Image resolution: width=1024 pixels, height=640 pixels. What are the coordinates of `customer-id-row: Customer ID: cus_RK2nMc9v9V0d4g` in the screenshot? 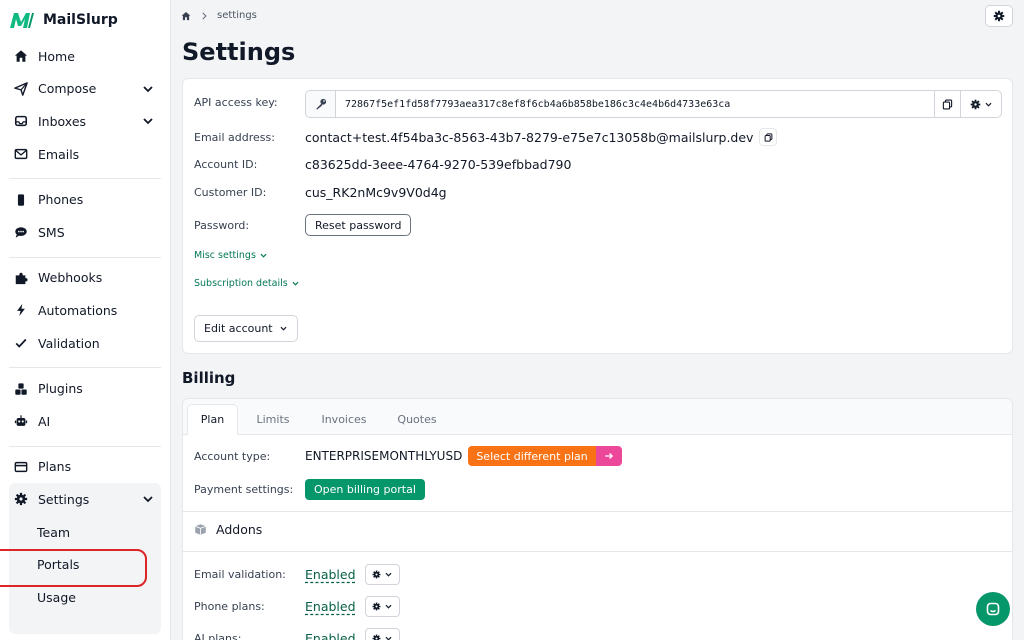 It's located at (320, 192).